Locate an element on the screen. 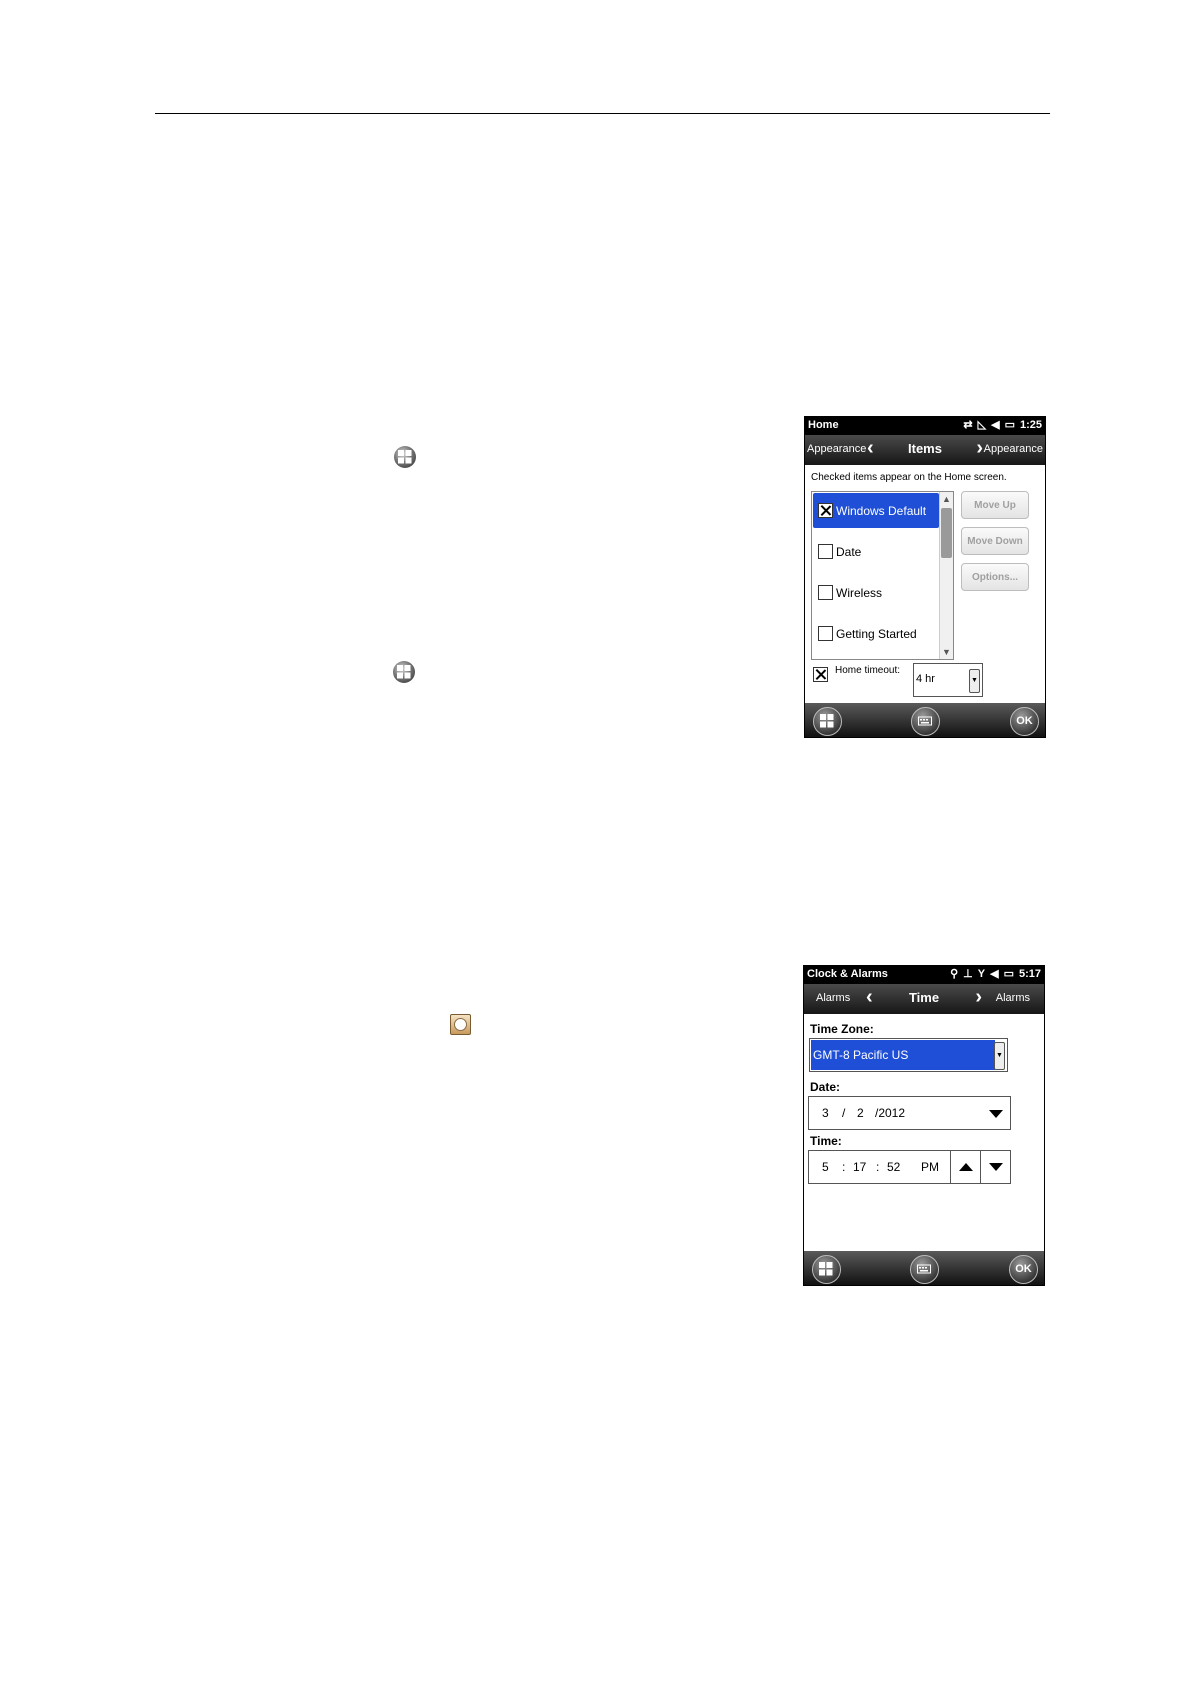 The image size is (1190, 1684). status-title: Home is located at coordinates (823, 425).